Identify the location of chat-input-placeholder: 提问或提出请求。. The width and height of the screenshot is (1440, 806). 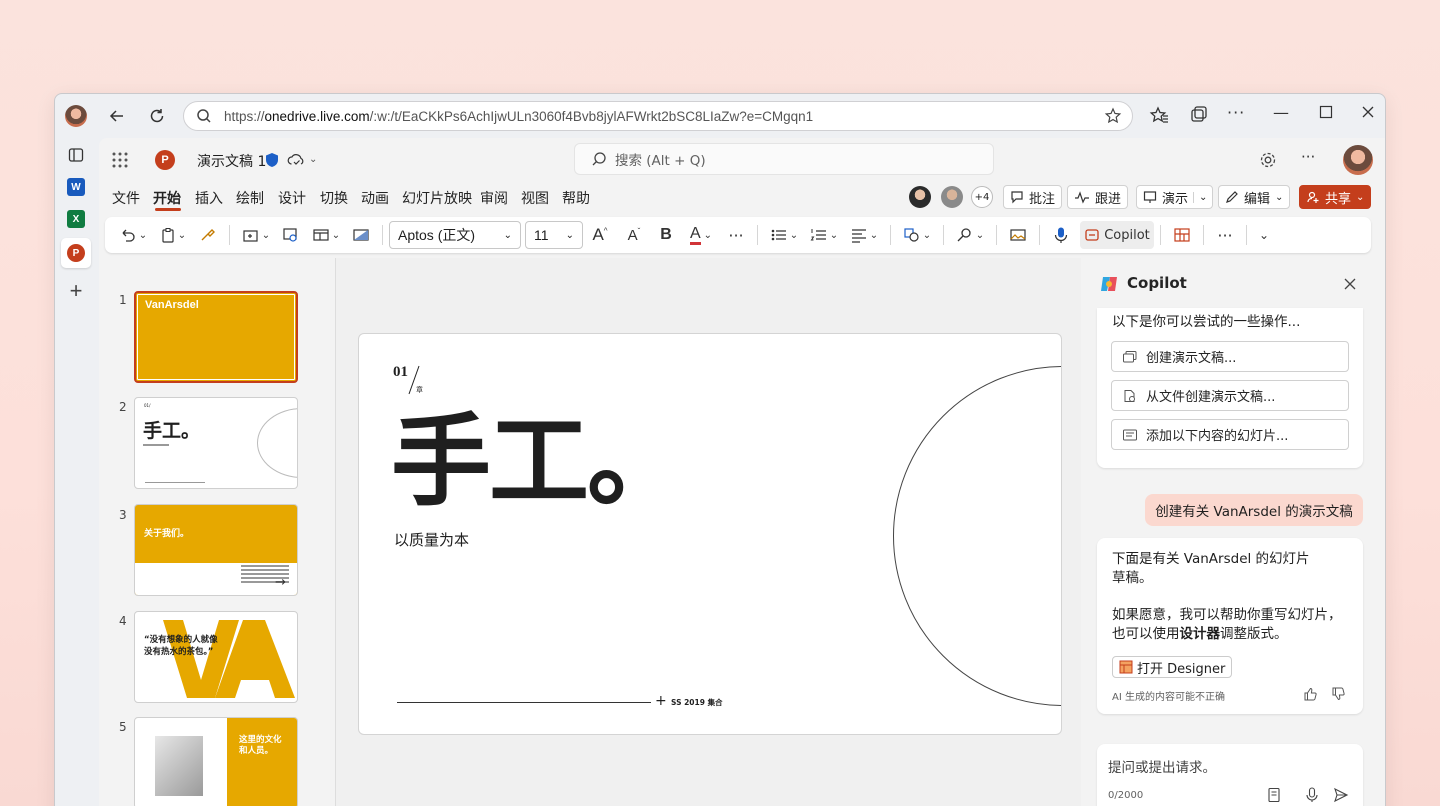
(1162, 766).